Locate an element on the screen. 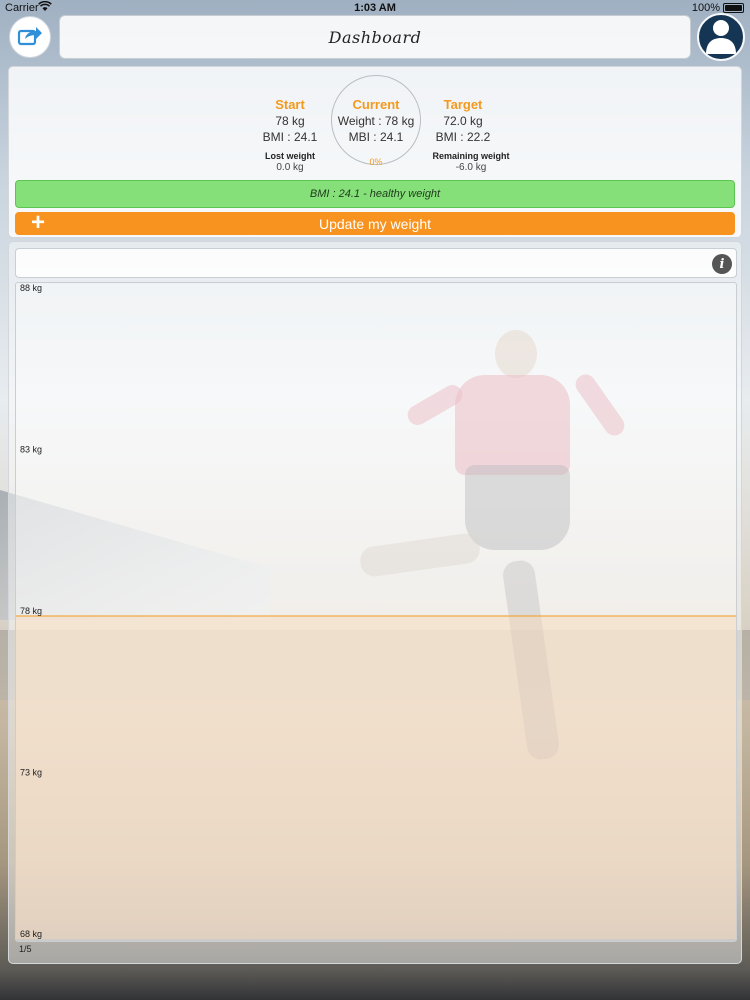  y-tick-label: 68 kg is located at coordinates (31, 934).